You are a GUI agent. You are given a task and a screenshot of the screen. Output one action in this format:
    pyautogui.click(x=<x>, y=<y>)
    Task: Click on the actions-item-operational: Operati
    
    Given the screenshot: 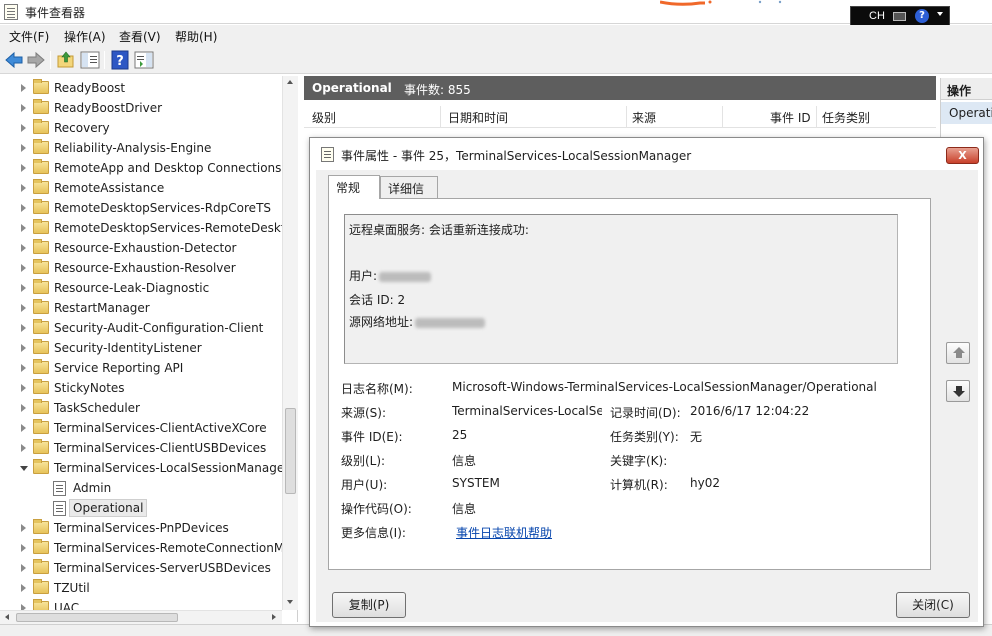 What is the action you would take?
    pyautogui.click(x=966, y=113)
    